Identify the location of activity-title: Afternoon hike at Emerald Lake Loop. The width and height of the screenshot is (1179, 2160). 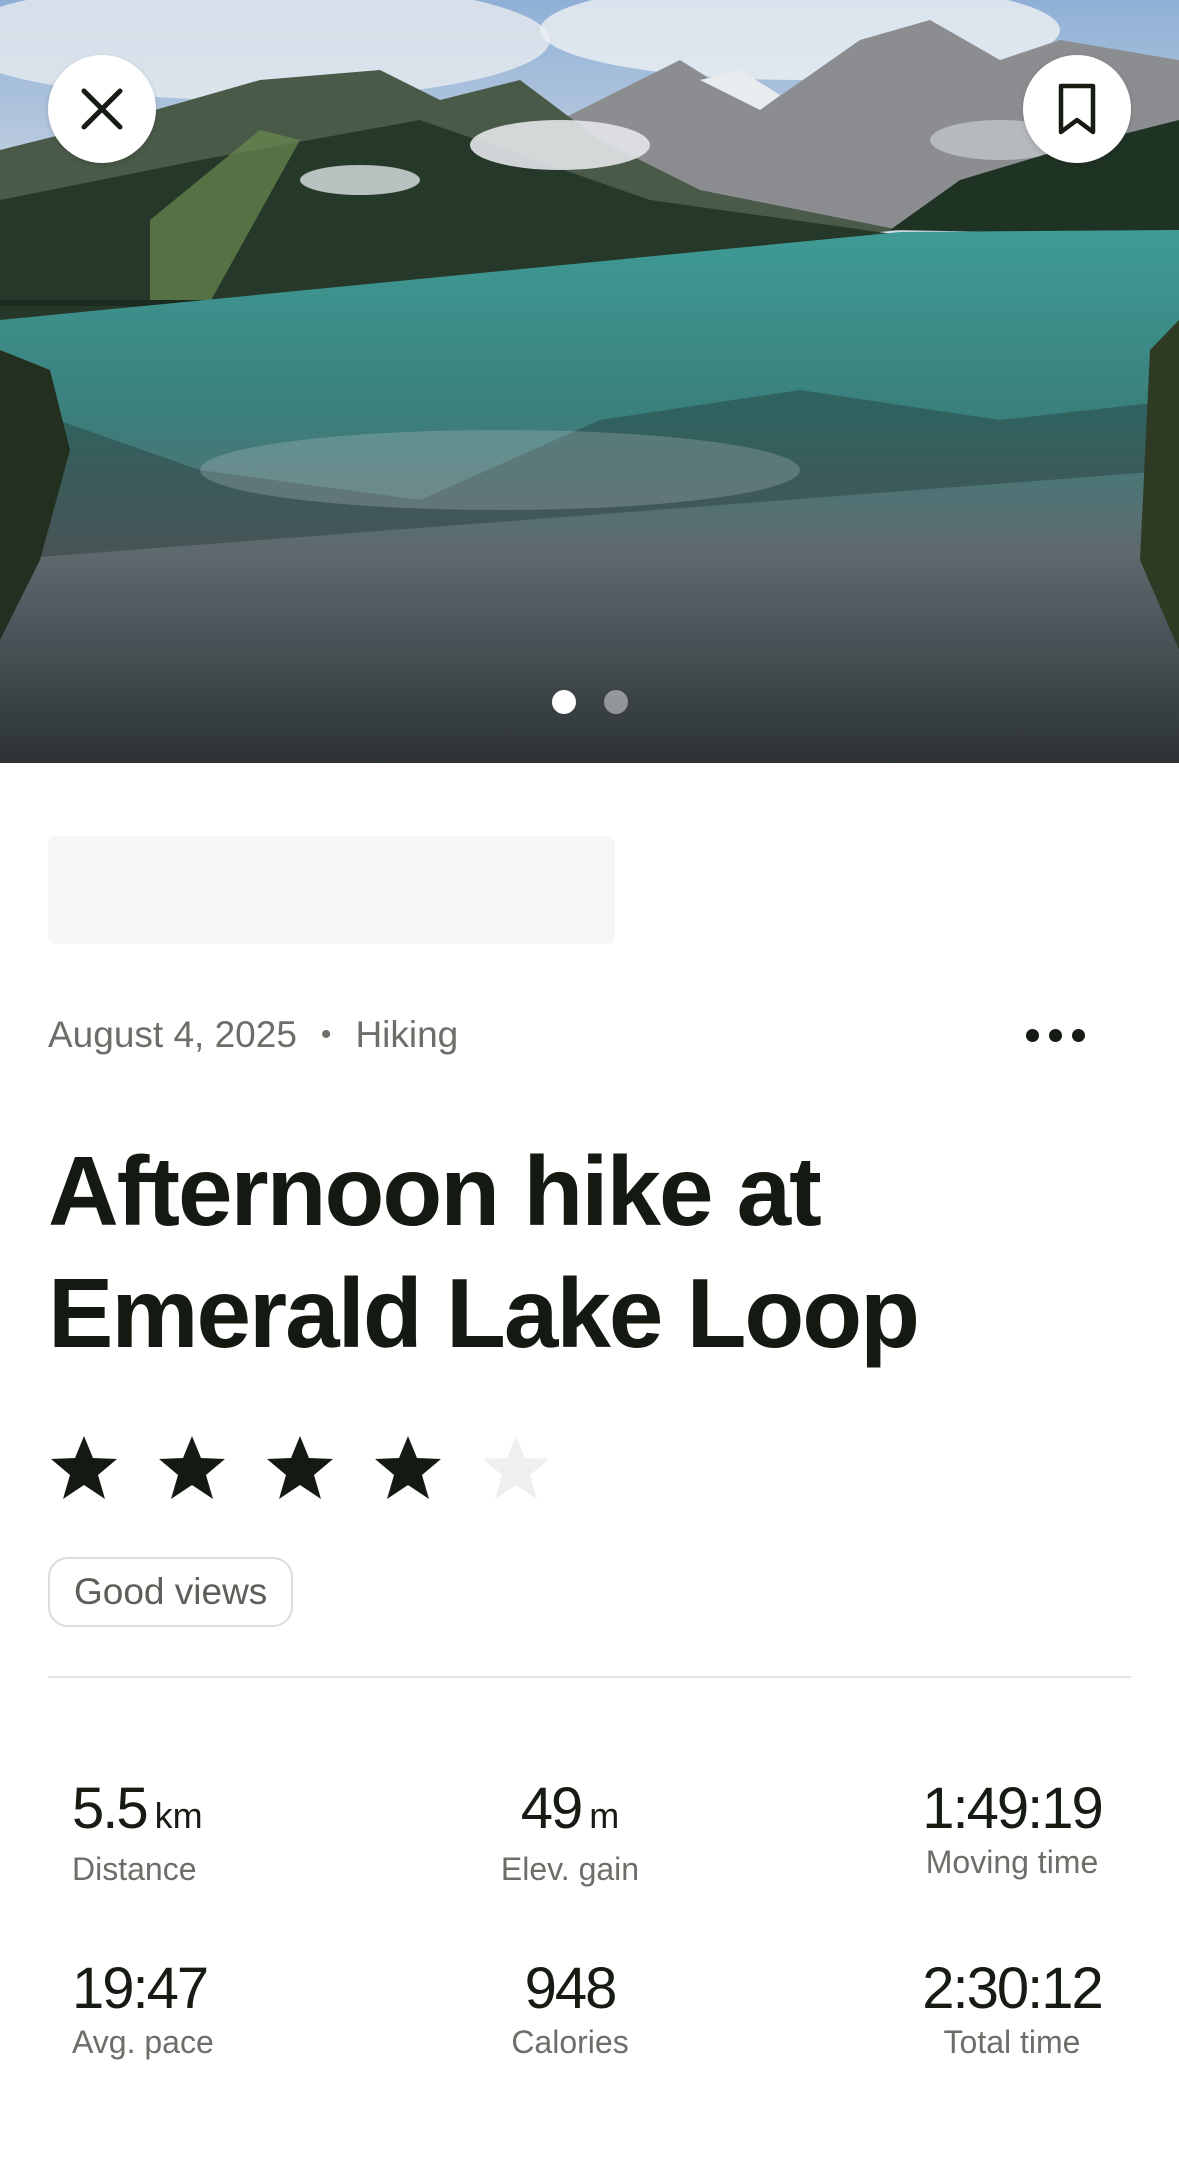
(484, 1252).